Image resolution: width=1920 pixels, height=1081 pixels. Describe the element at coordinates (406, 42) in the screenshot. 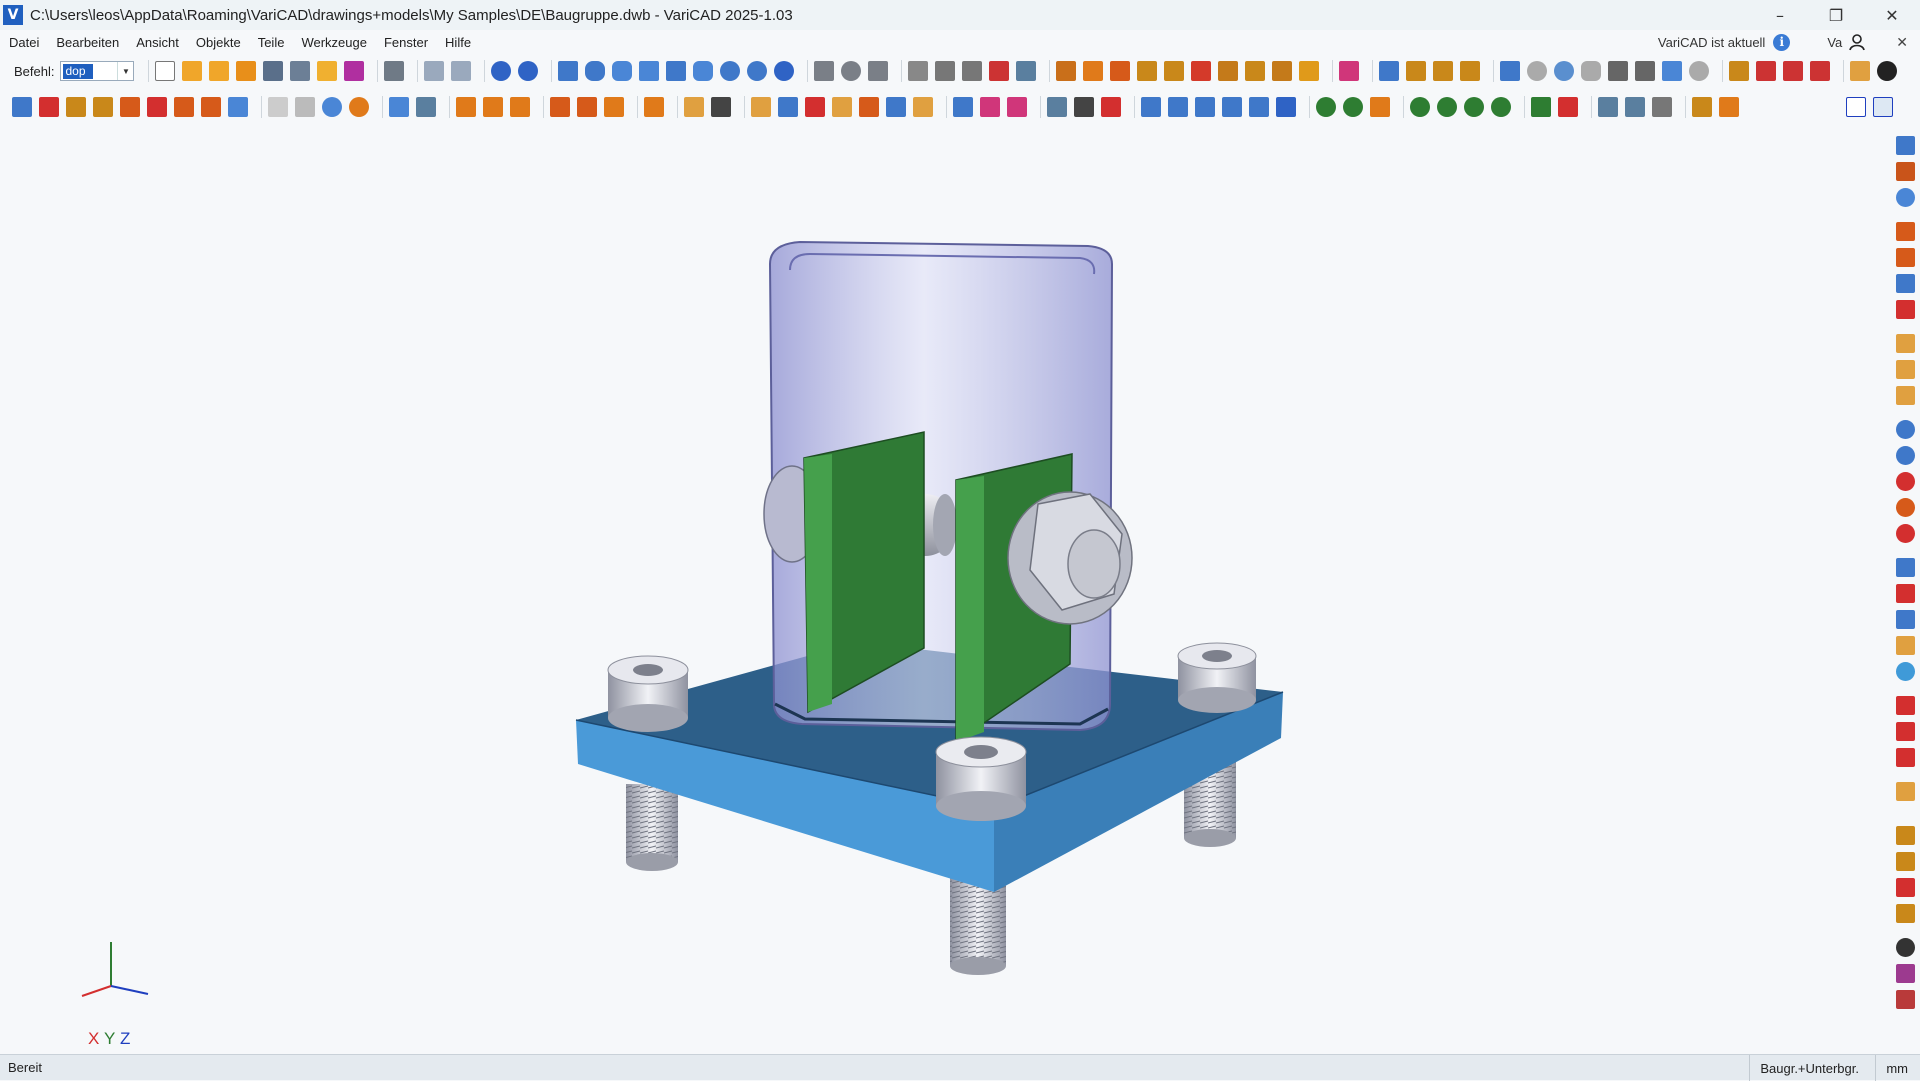

I see `menu-fenster: Fenster` at that location.